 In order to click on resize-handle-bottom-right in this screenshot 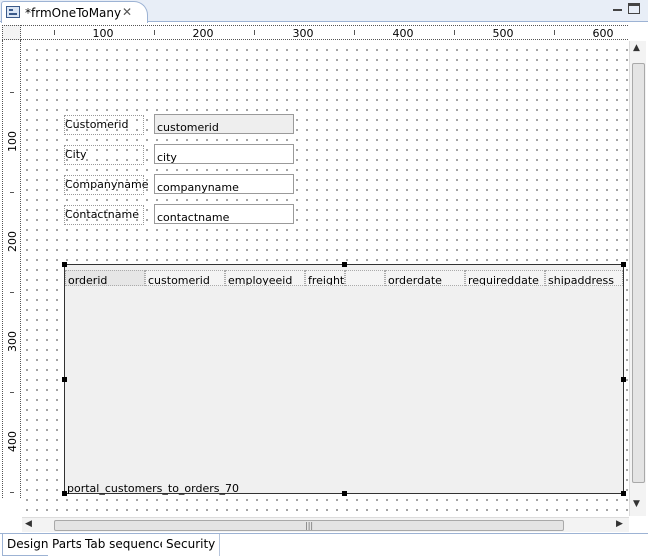, I will do `click(623, 493)`.